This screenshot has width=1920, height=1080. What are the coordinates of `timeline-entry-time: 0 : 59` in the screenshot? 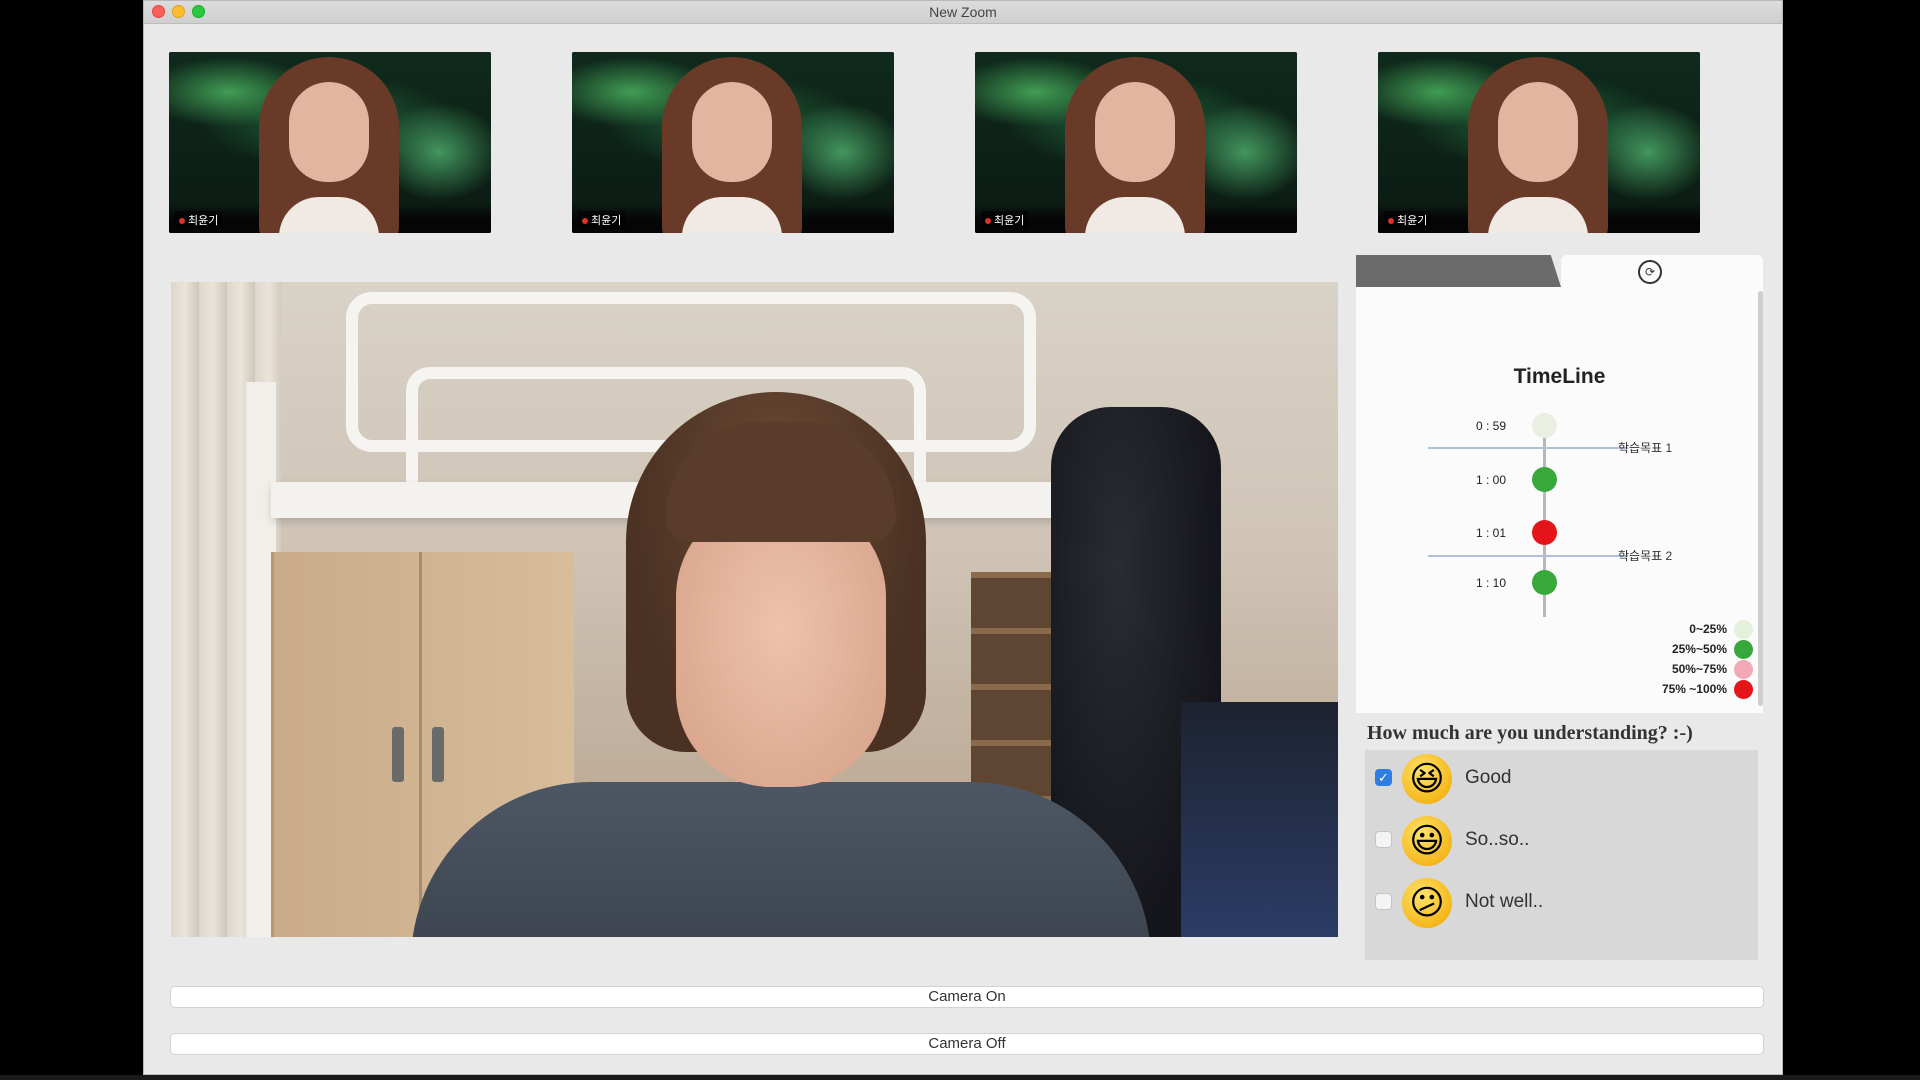 It's located at (1491, 426).